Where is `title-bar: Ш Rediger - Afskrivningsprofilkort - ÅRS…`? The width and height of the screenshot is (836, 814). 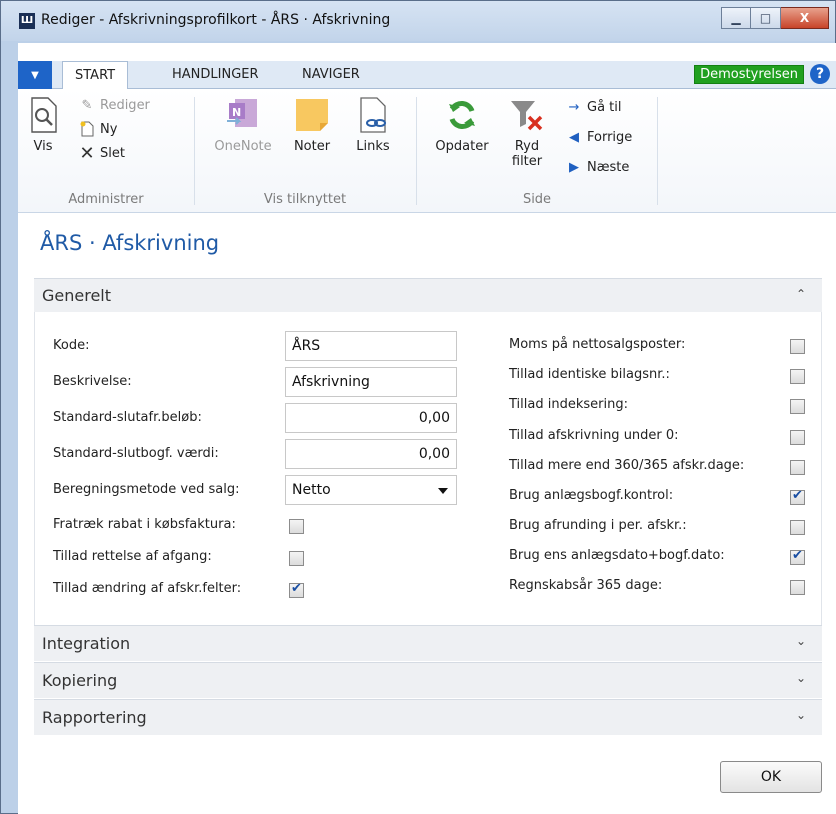 title-bar: Ш Rediger - Afskrivningsprofilkort - ÅRS… is located at coordinates (418, 21).